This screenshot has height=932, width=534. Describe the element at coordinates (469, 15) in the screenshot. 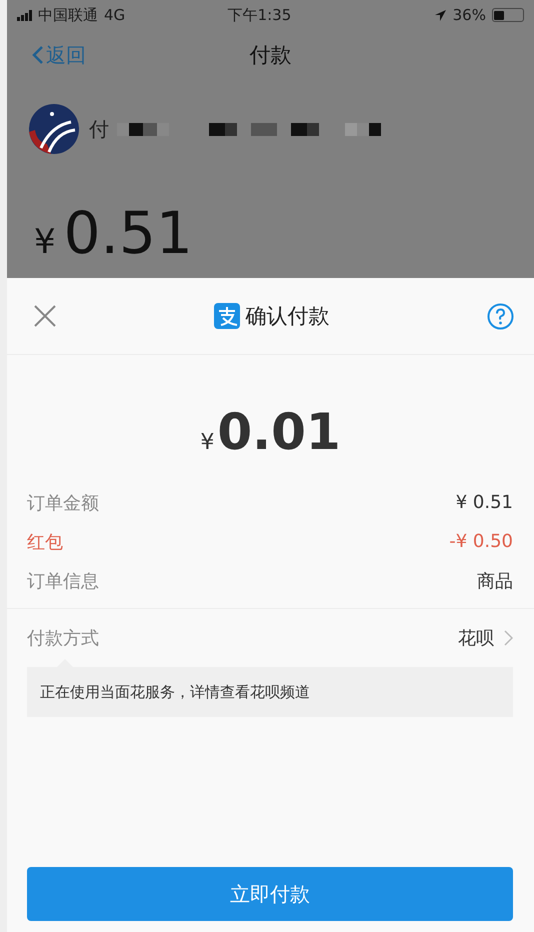

I see `battery-percent: 36%` at that location.